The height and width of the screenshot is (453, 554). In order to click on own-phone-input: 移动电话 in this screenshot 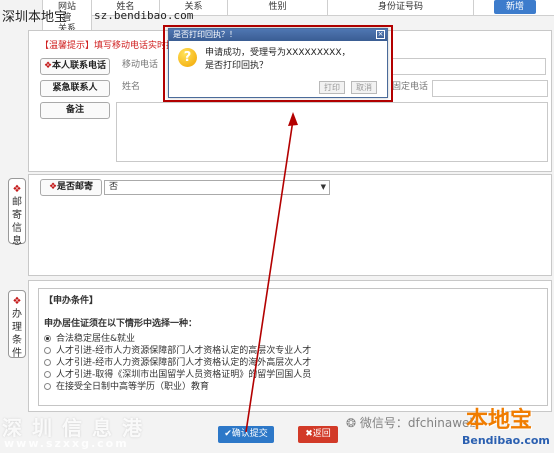, I will do `click(141, 66)`.